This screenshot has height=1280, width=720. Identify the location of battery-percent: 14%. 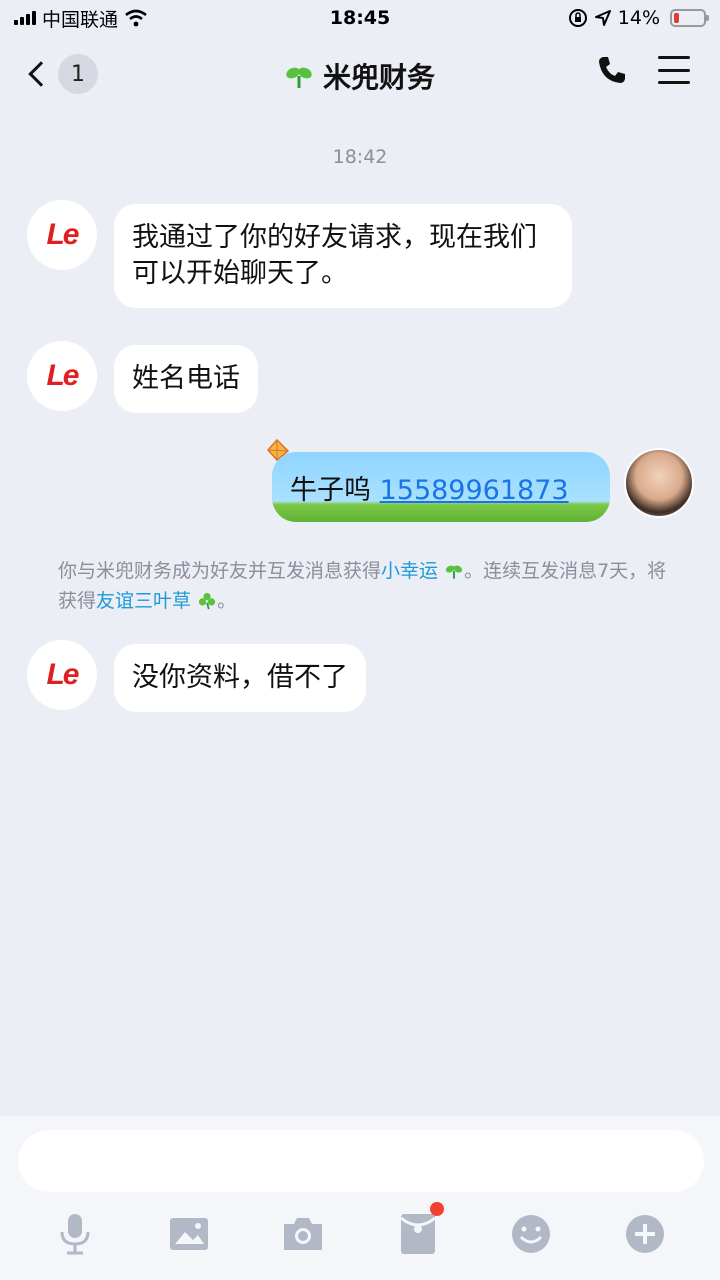
(638, 18).